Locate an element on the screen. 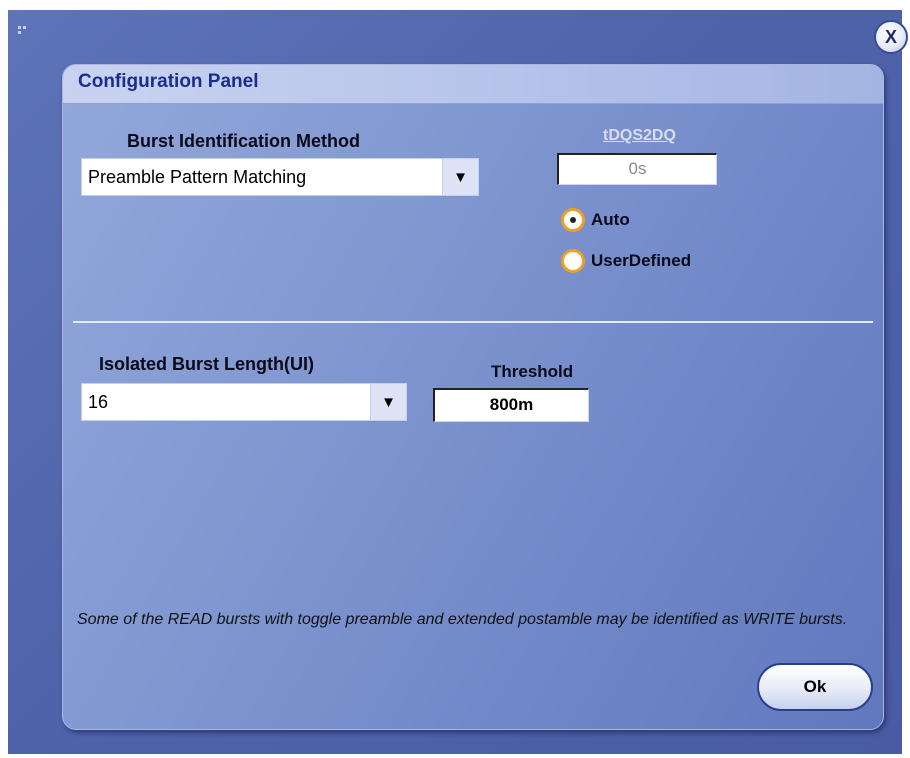  grip-icon is located at coordinates (23, 31).